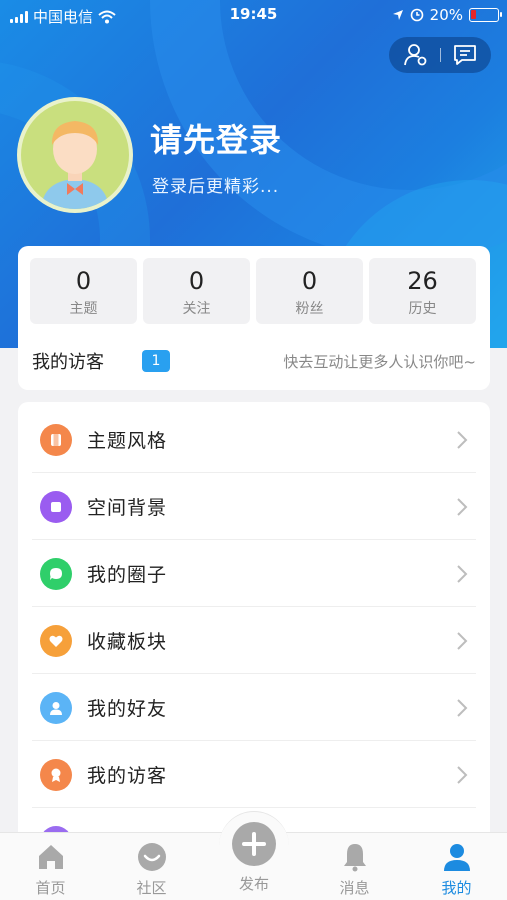 Image resolution: width=507 pixels, height=900 pixels. What do you see at coordinates (56, 707) in the screenshot?
I see `friend-icon` at bounding box center [56, 707].